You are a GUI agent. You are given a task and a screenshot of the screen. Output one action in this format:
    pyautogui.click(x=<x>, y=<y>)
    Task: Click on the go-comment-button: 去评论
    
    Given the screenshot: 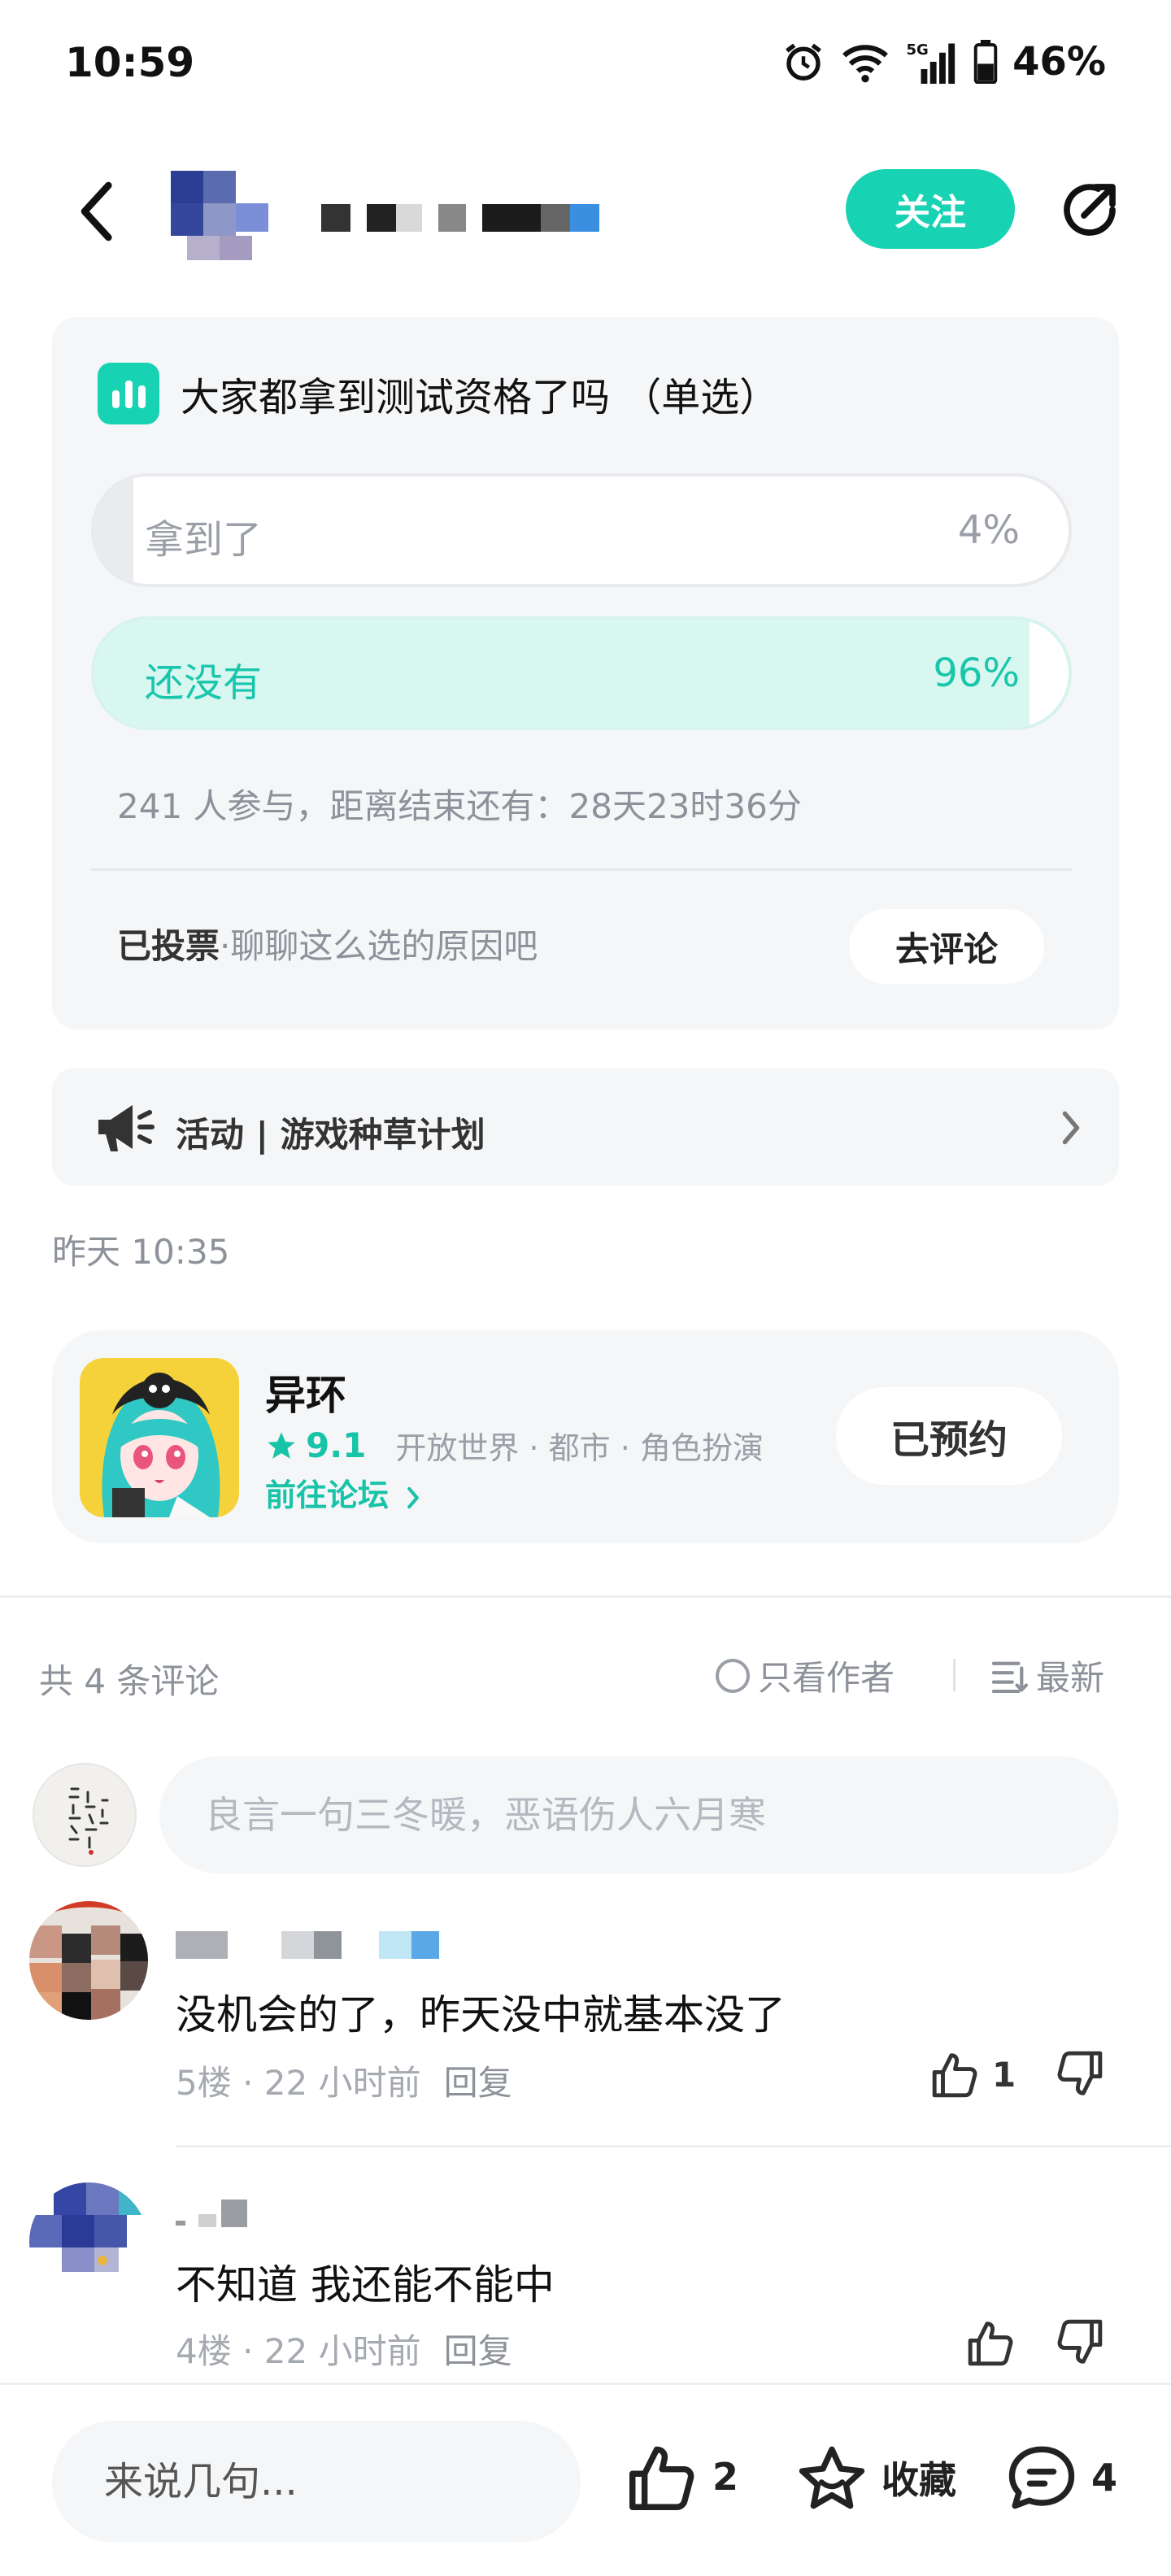 What is the action you would take?
    pyautogui.click(x=946, y=947)
    